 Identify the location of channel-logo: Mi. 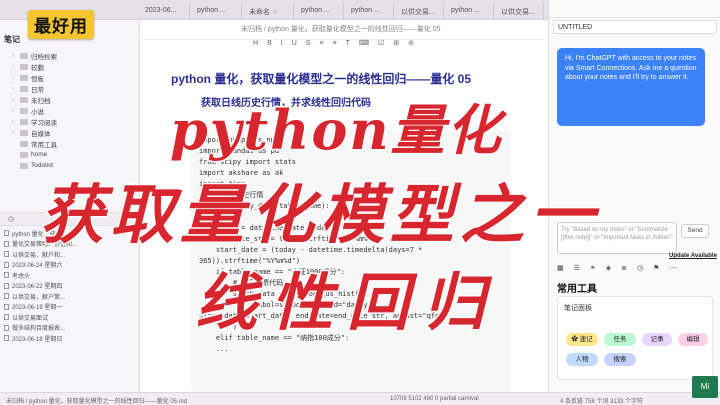
(705, 387).